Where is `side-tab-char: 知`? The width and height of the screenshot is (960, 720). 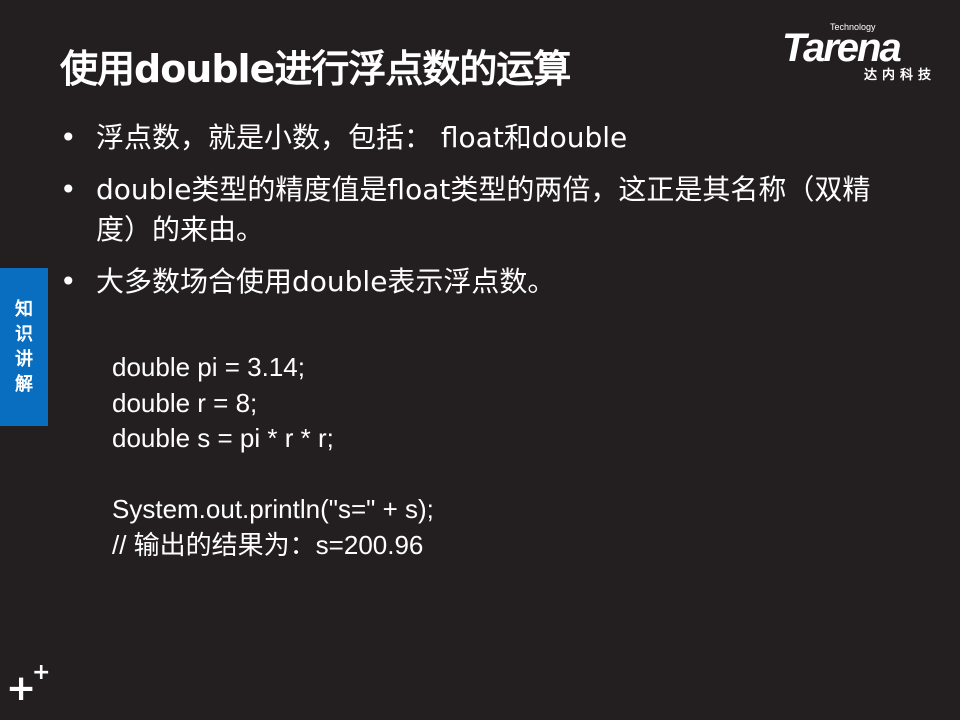
side-tab-char: 知 is located at coordinates (24, 309).